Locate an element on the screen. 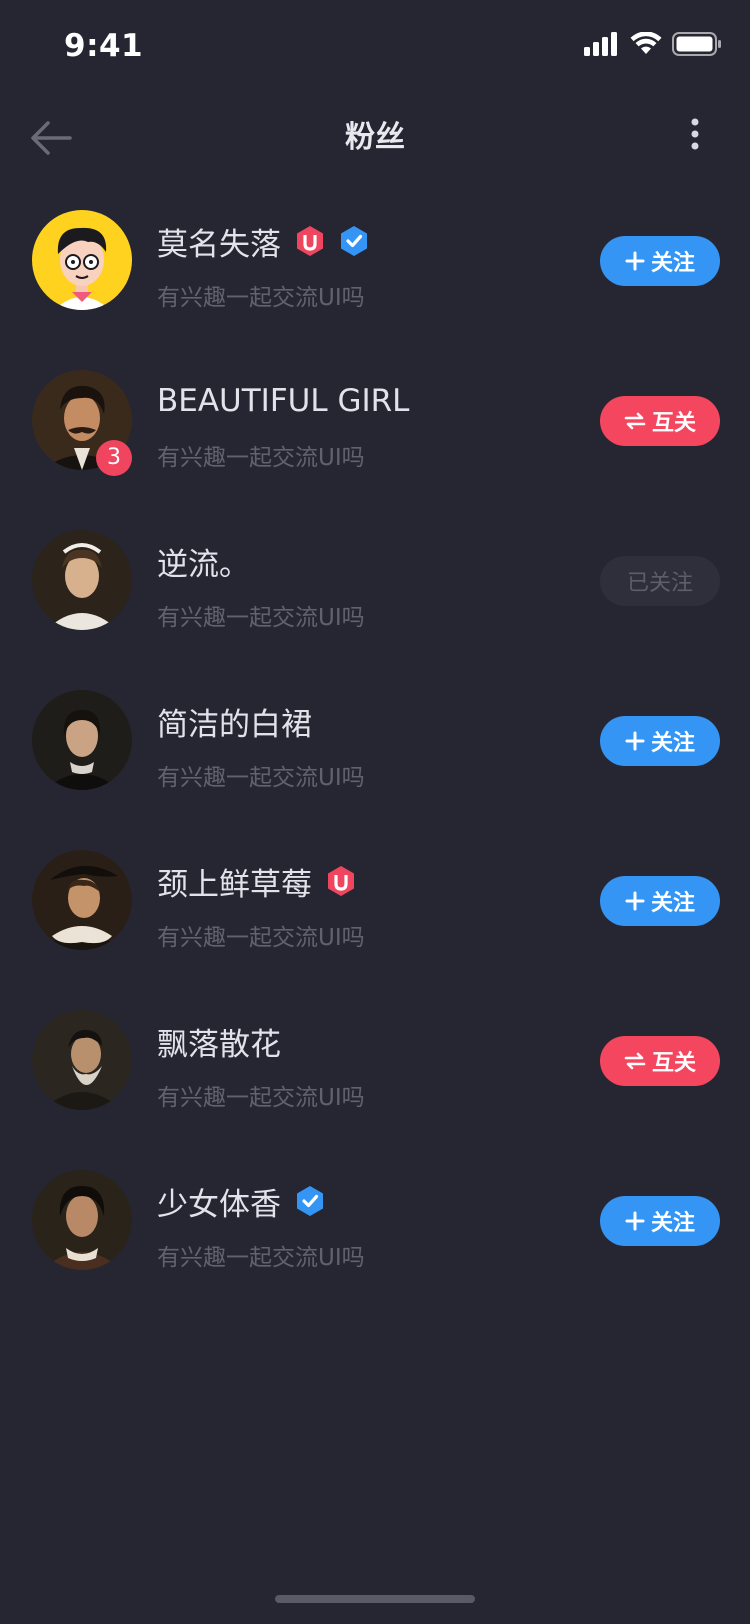 This screenshot has width=750, height=1624. name-line: 少女体香 is located at coordinates (241, 1201).